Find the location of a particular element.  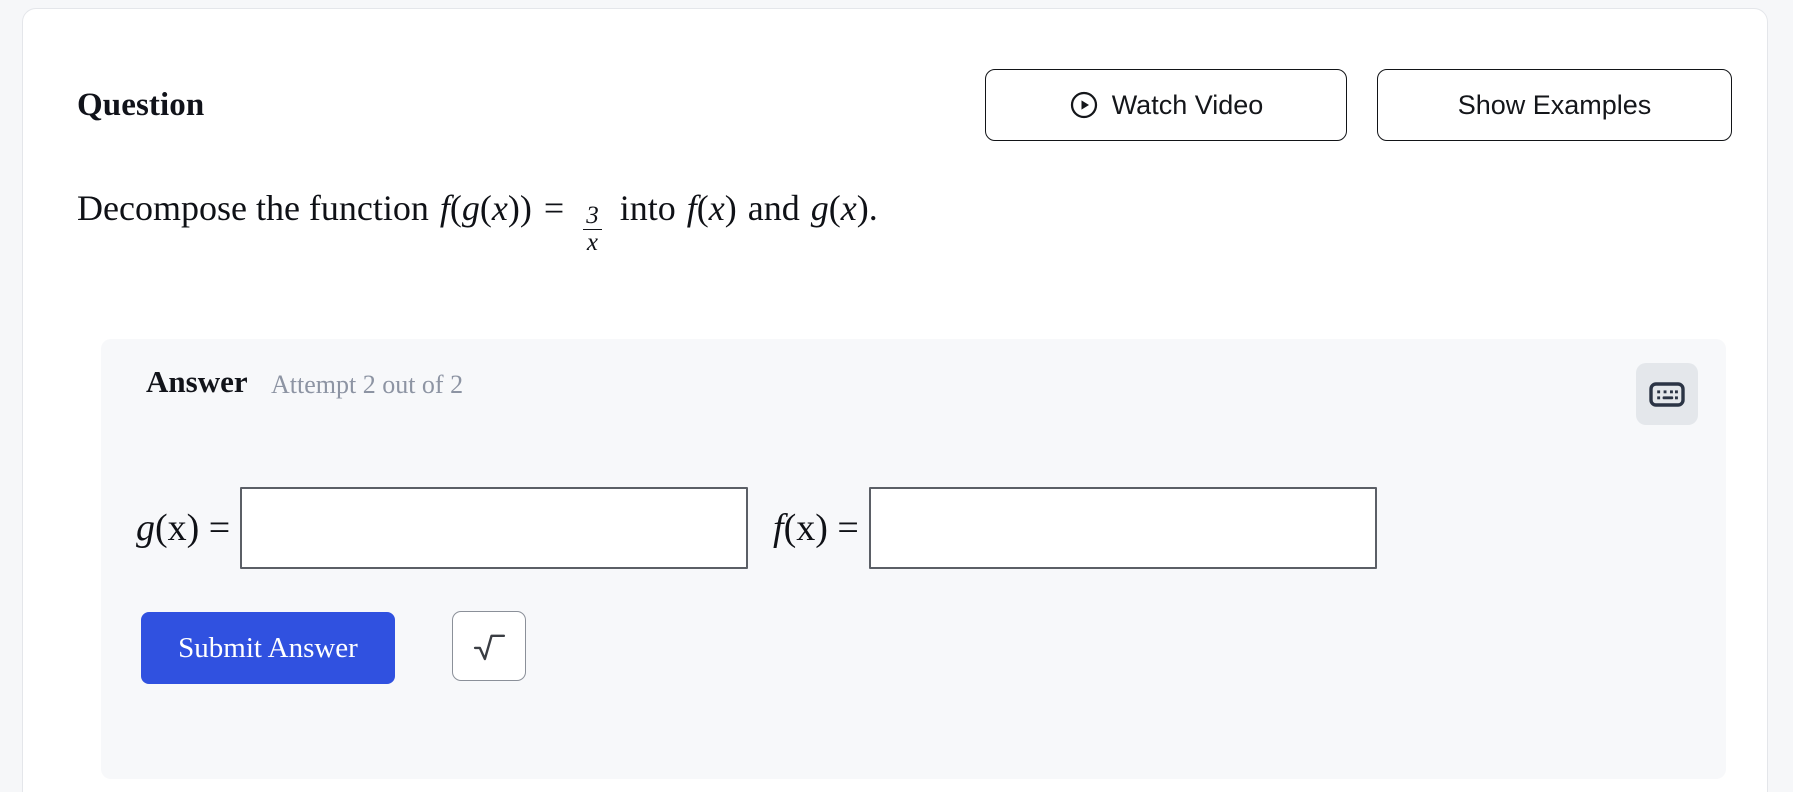

show-examples-label: Show Examples is located at coordinates (1554, 104).